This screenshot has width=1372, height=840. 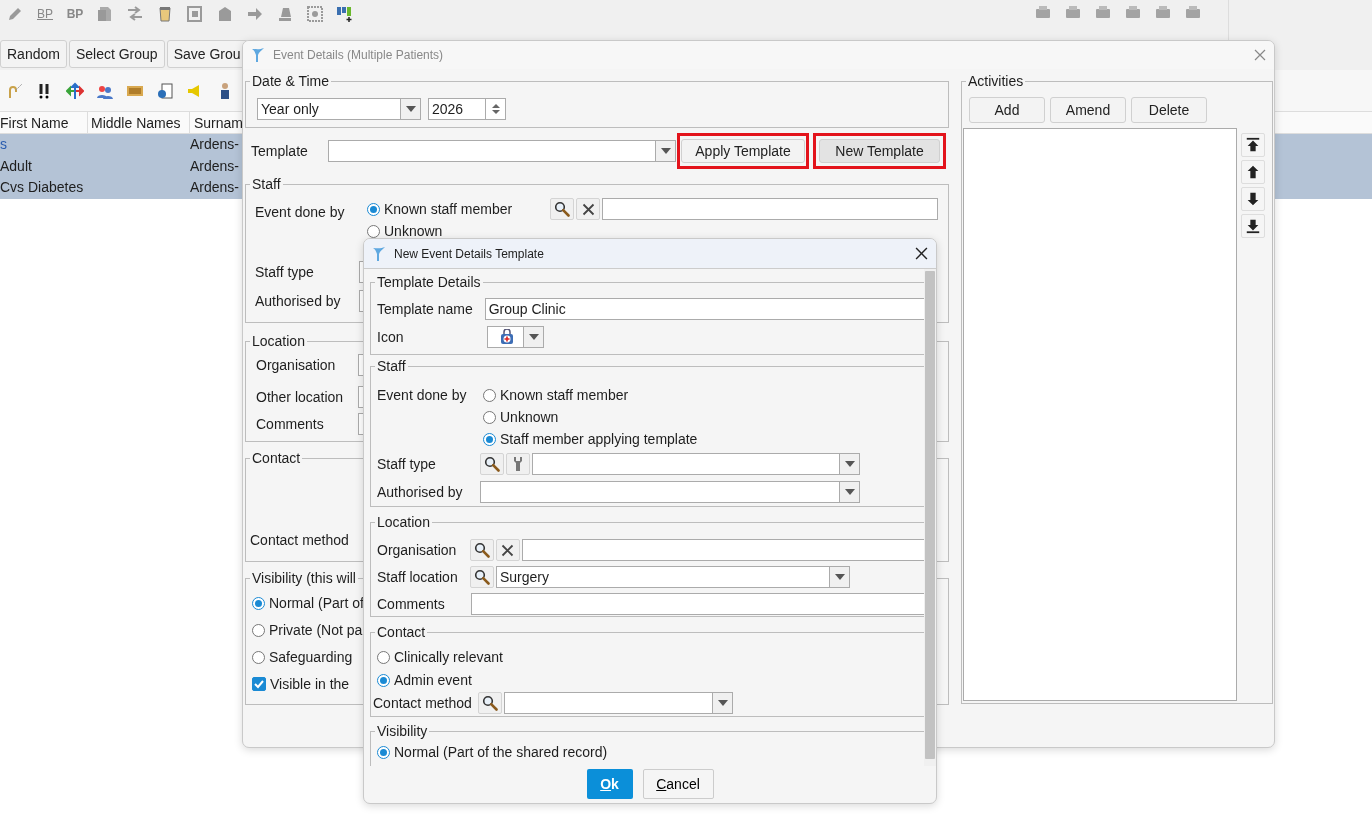 I want to click on table-cell: s, so click(x=3, y=144).